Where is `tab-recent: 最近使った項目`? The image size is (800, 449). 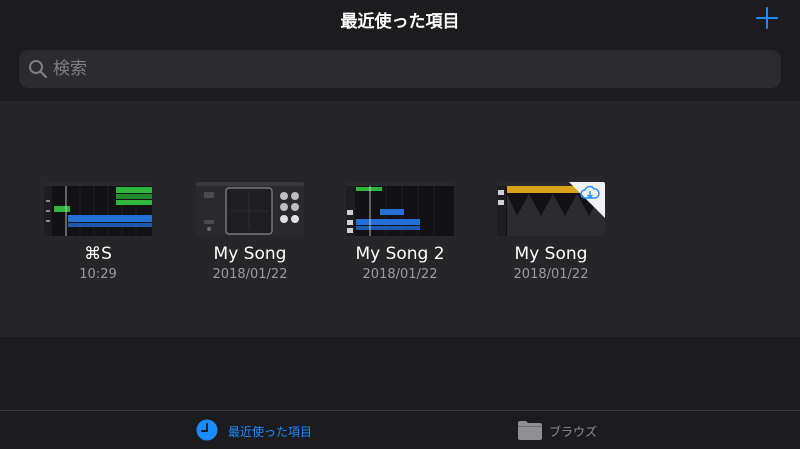 tab-recent: 最近使った項目 is located at coordinates (266, 430).